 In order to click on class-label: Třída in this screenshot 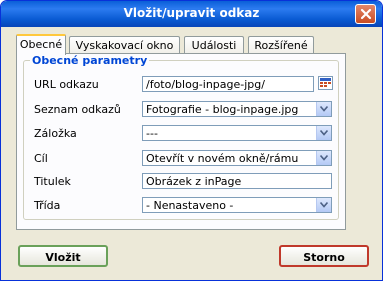, I will do `click(47, 205)`.